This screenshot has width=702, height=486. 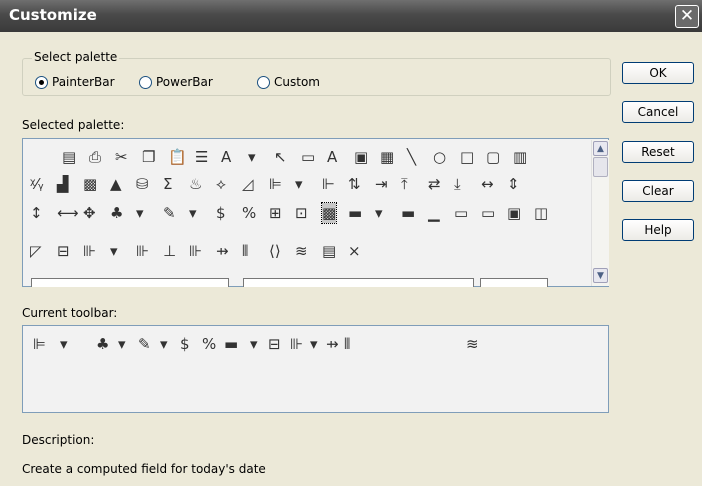 What do you see at coordinates (687, 16) in the screenshot?
I see `close-button: ✕` at bounding box center [687, 16].